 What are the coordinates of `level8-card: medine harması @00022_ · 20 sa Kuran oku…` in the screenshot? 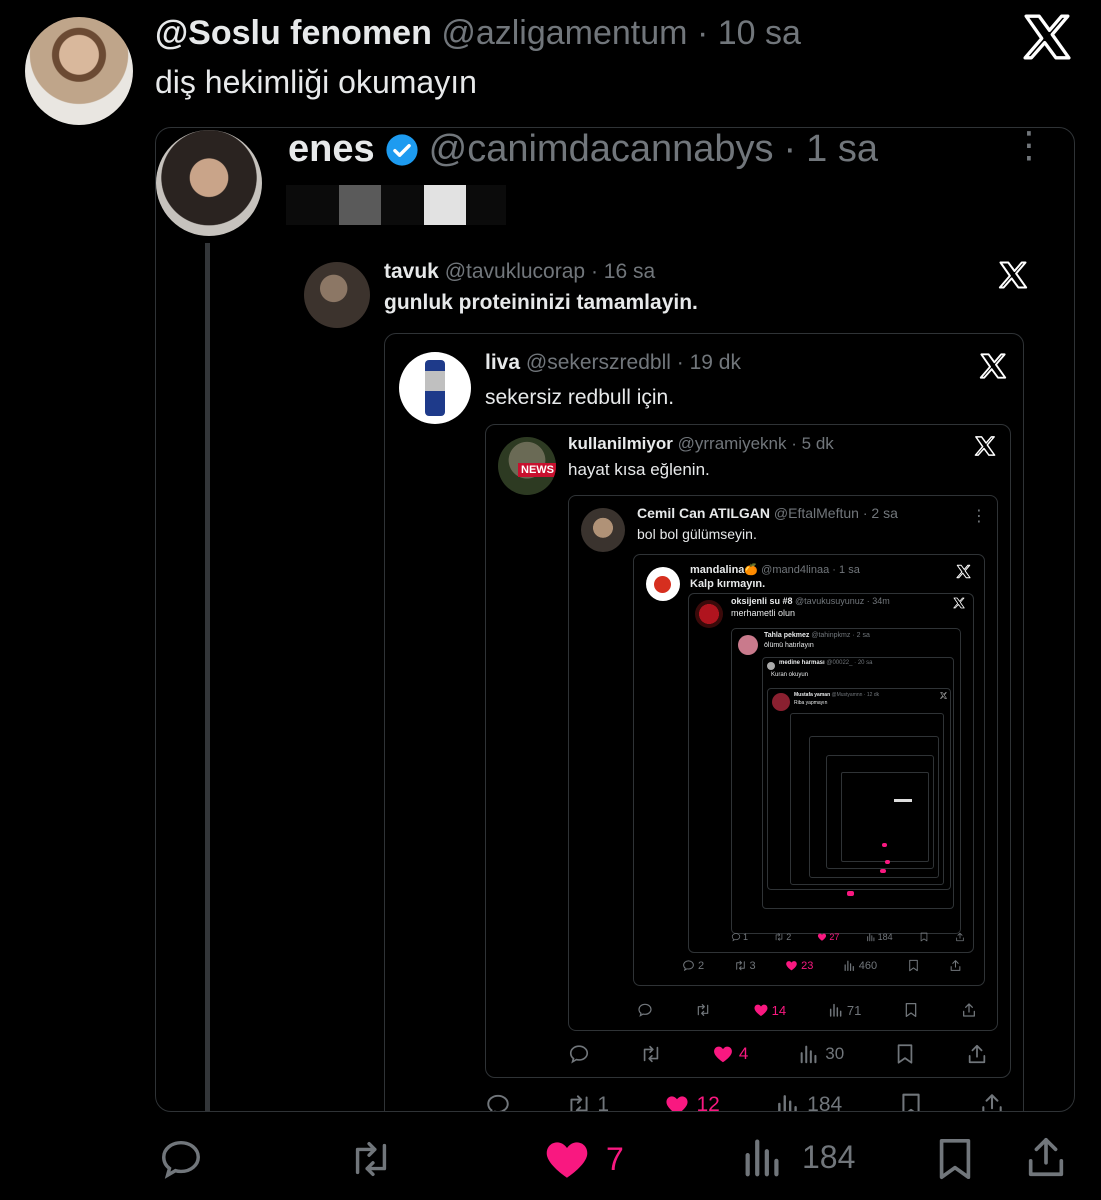 It's located at (858, 783).